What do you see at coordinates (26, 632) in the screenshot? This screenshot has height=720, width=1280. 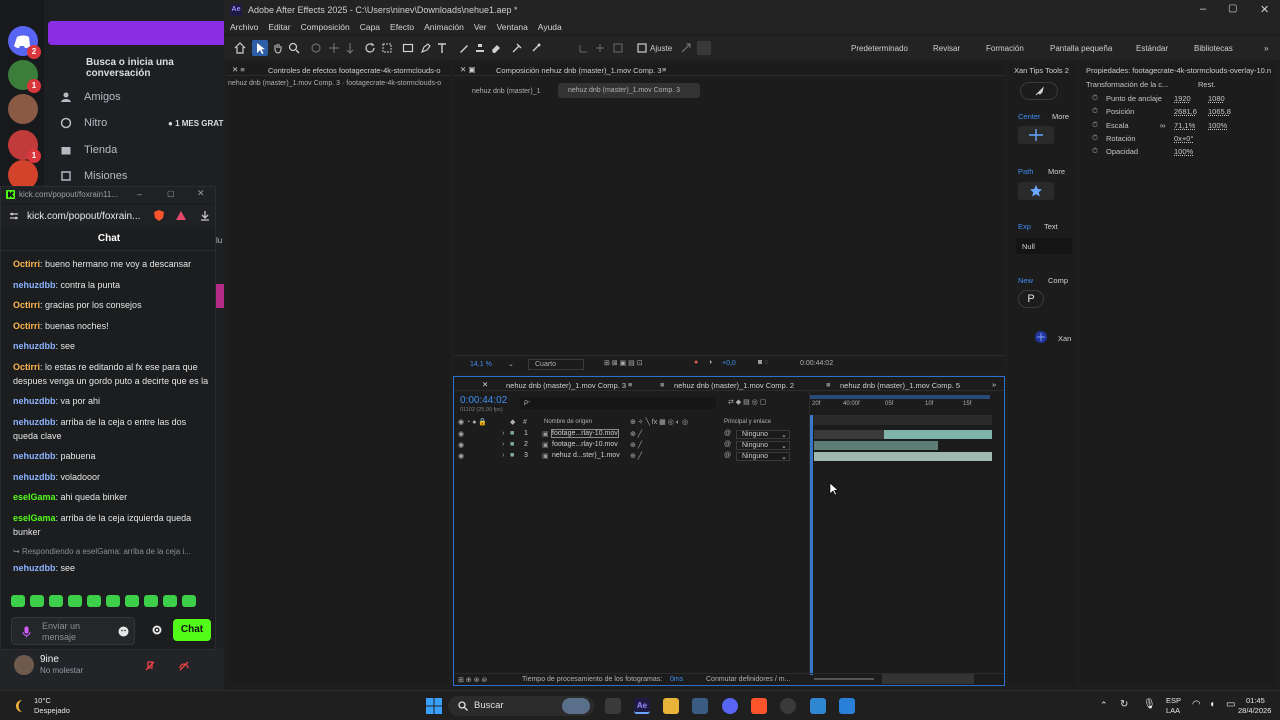 I see `mic-icon` at bounding box center [26, 632].